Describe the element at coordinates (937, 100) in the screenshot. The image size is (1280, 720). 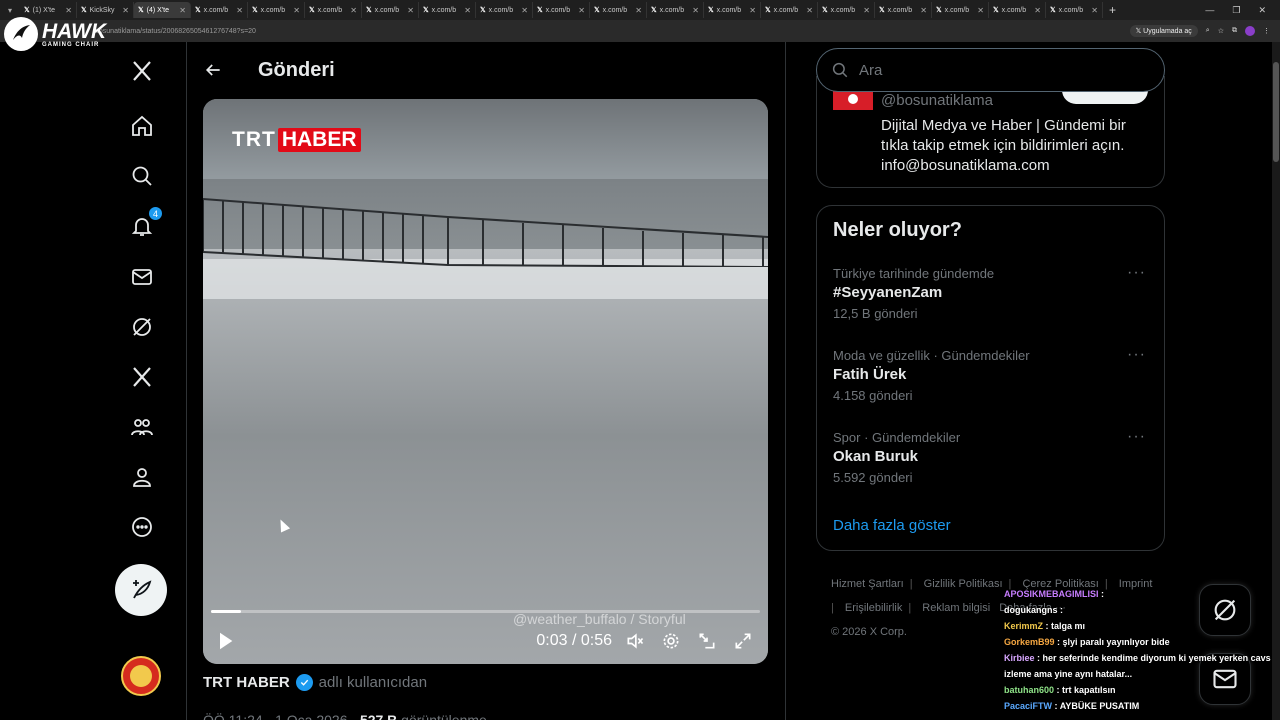
I see `profile-handle: @bosunatiklama` at that location.